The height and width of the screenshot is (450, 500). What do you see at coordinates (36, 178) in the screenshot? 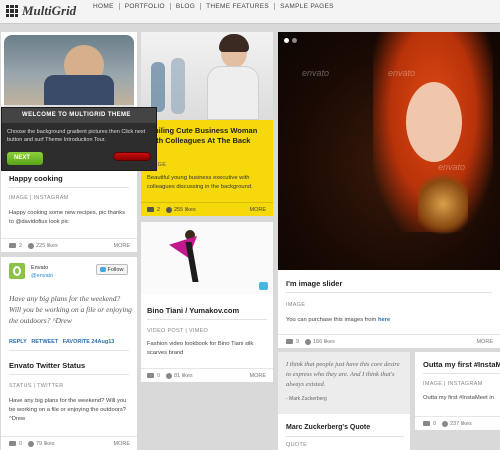
I see `card-title: Happy cooking` at bounding box center [36, 178].